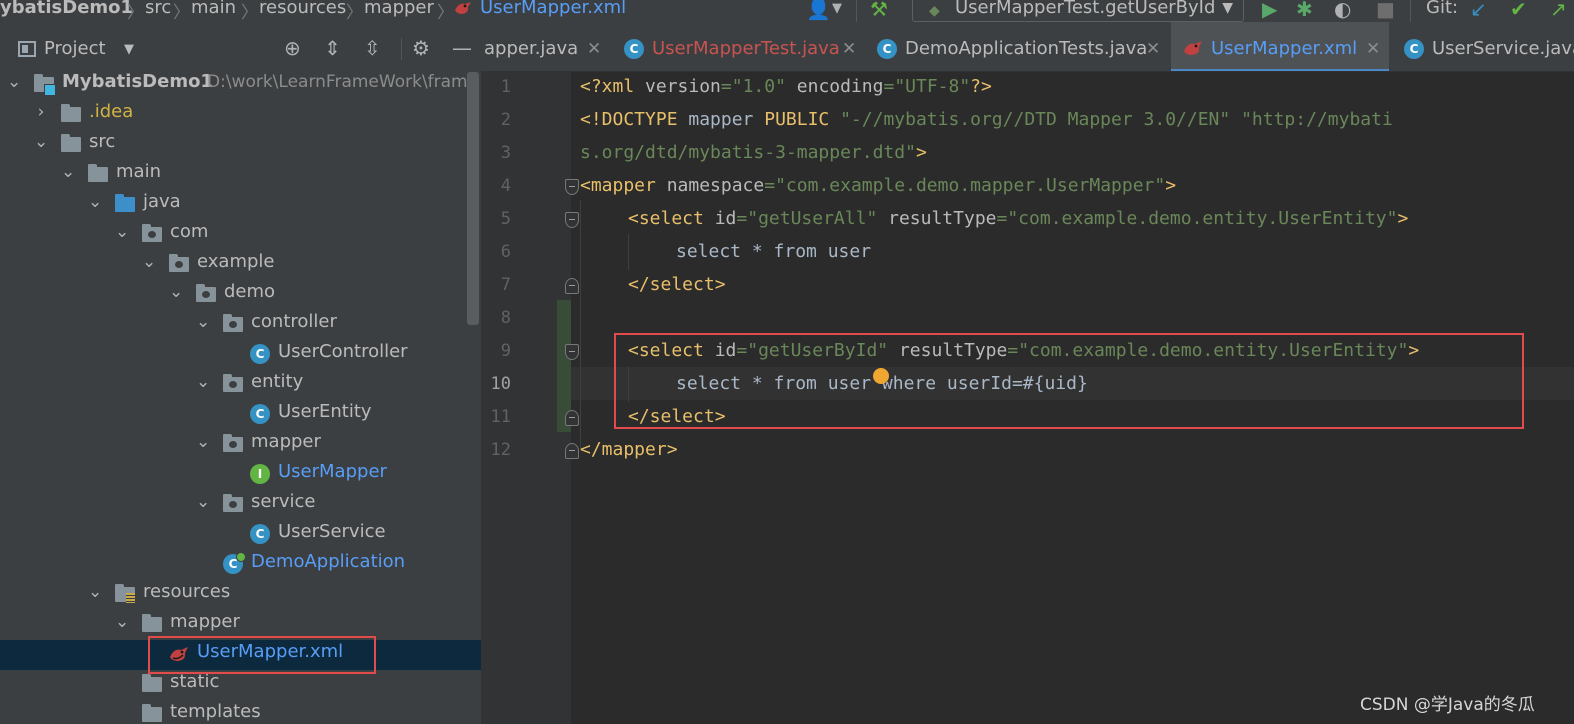 This screenshot has width=1574, height=724. What do you see at coordinates (240, 355) in the screenshot?
I see `tree-item-usercontroller: C UserController` at bounding box center [240, 355].